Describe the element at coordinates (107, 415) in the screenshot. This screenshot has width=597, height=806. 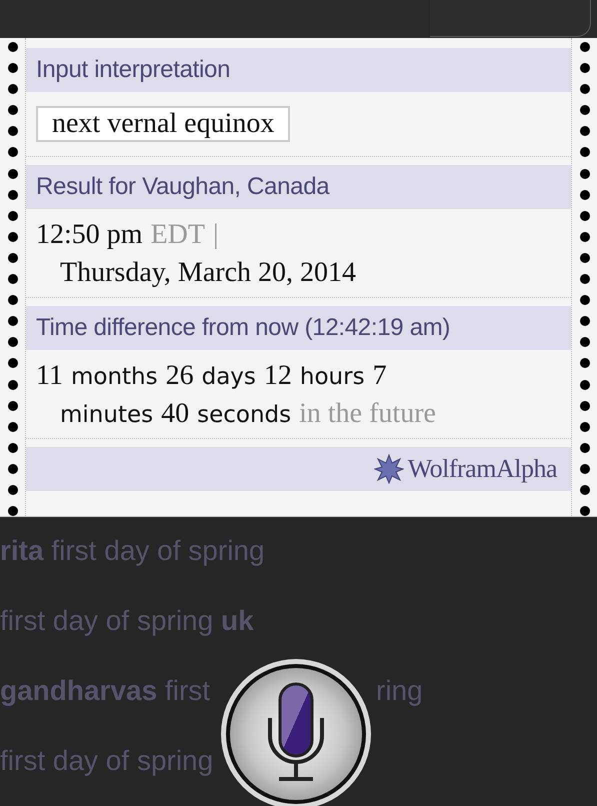
I see `unit-text: minutes` at that location.